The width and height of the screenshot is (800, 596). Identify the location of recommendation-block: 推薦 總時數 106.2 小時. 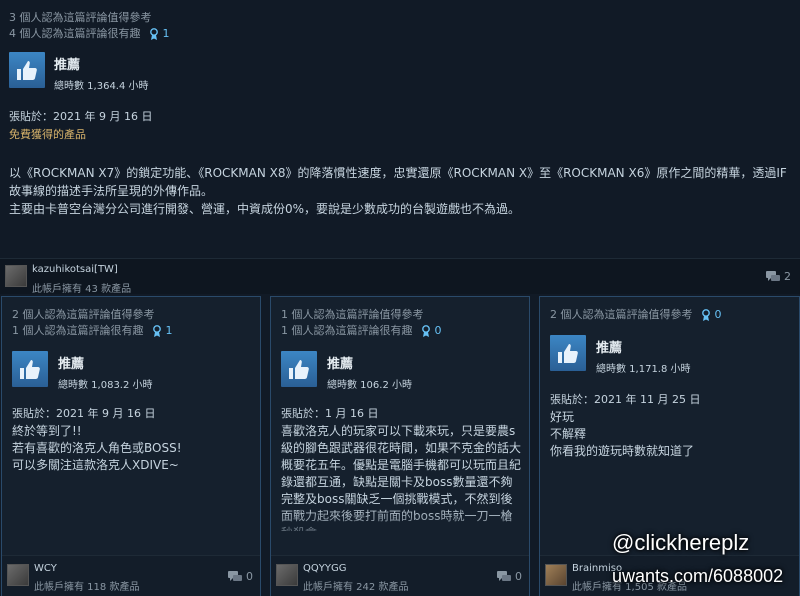
(346, 371).